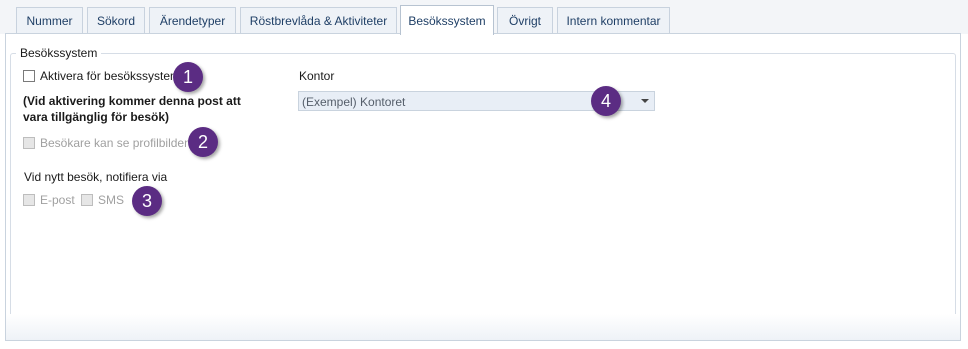  I want to click on callout-3: 3, so click(147, 201).